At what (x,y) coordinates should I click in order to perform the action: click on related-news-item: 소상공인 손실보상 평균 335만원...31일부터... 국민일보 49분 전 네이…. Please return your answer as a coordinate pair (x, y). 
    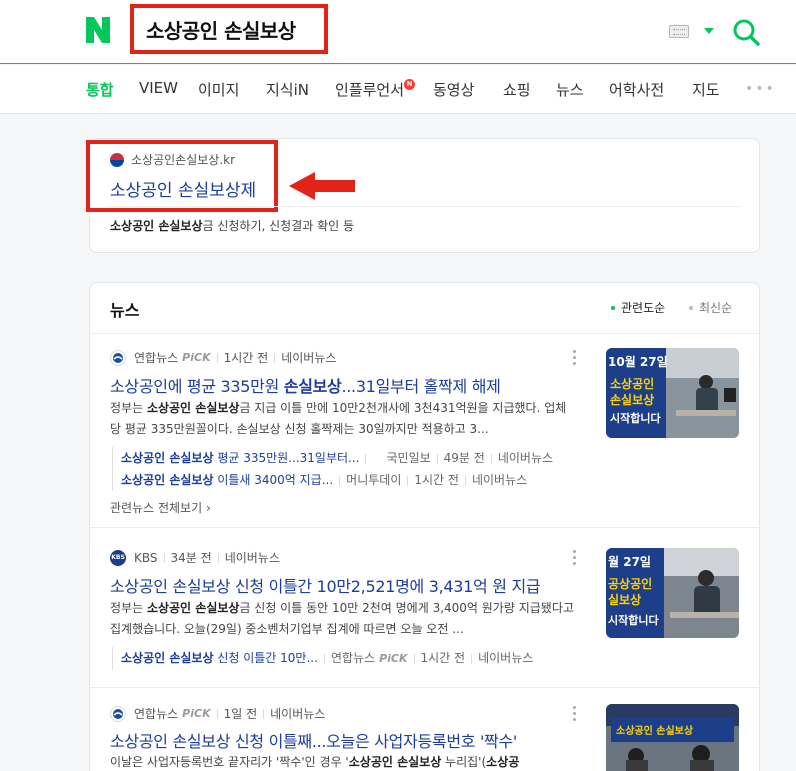
    Looking at the image, I should click on (337, 458).